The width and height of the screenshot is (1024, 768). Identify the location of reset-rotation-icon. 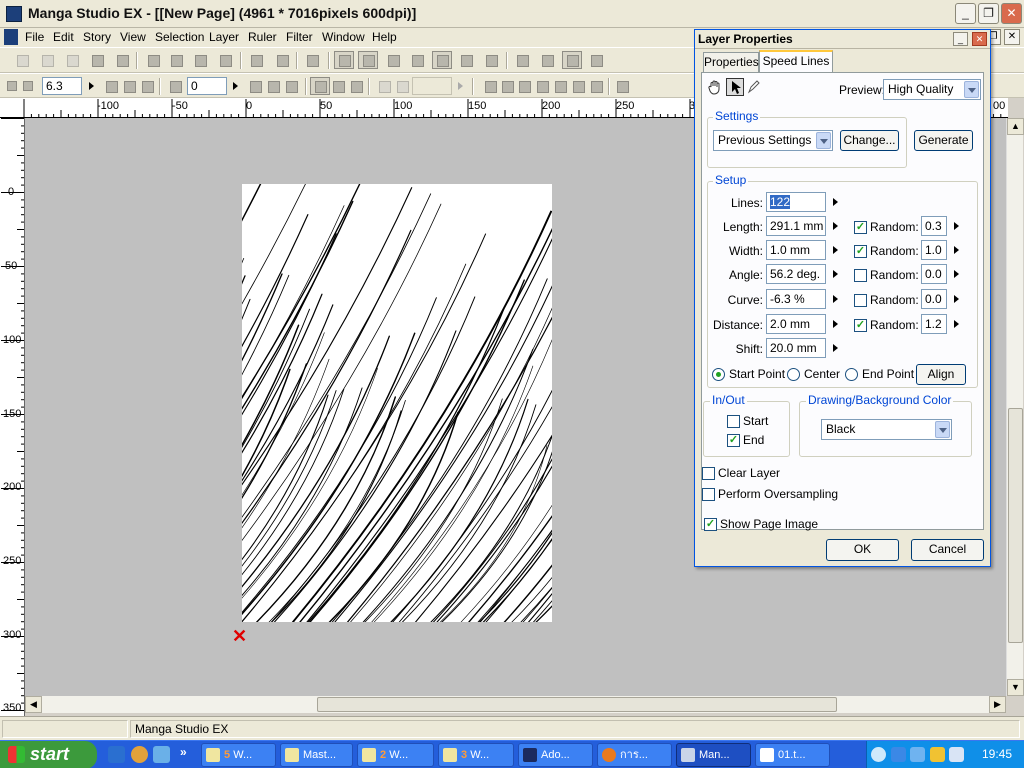
(255, 86).